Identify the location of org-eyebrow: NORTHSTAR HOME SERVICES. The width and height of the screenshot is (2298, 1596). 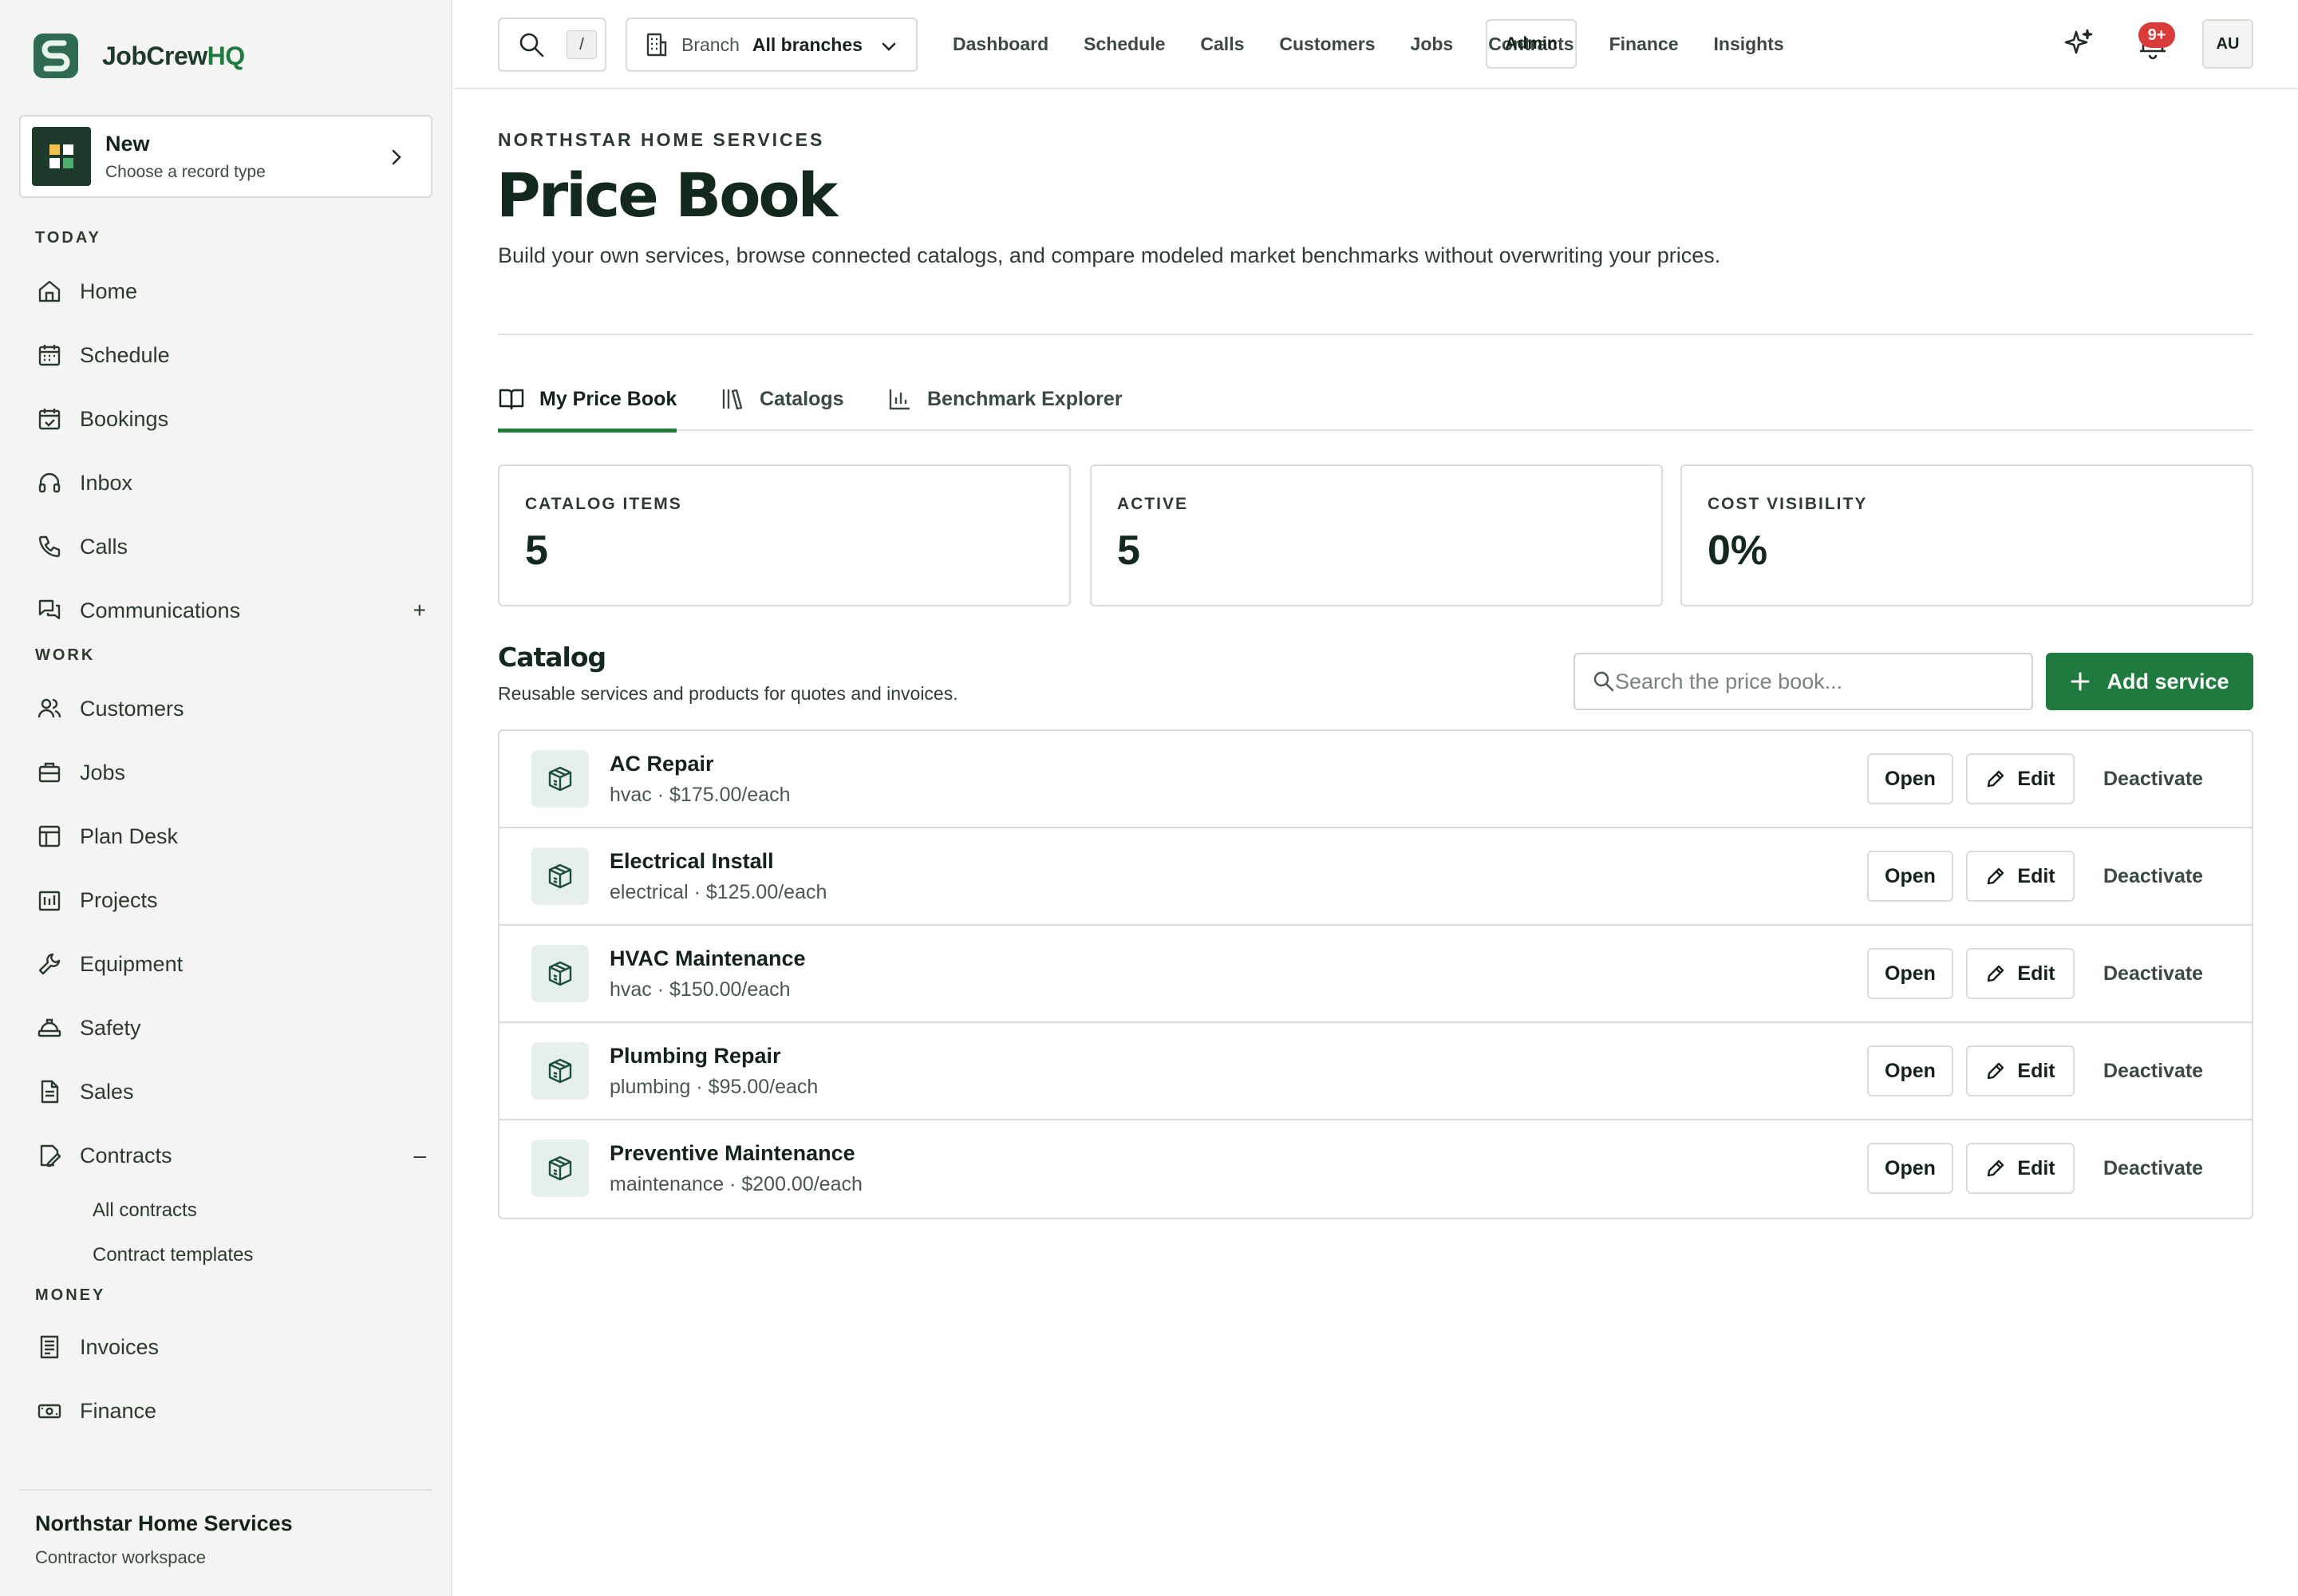
(661, 139).